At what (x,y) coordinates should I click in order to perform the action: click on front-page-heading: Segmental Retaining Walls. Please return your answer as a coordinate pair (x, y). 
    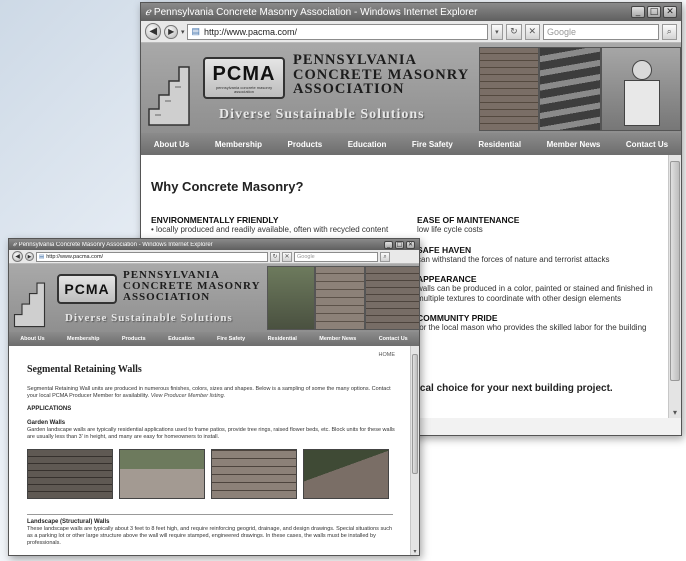
    Looking at the image, I should click on (84, 369).